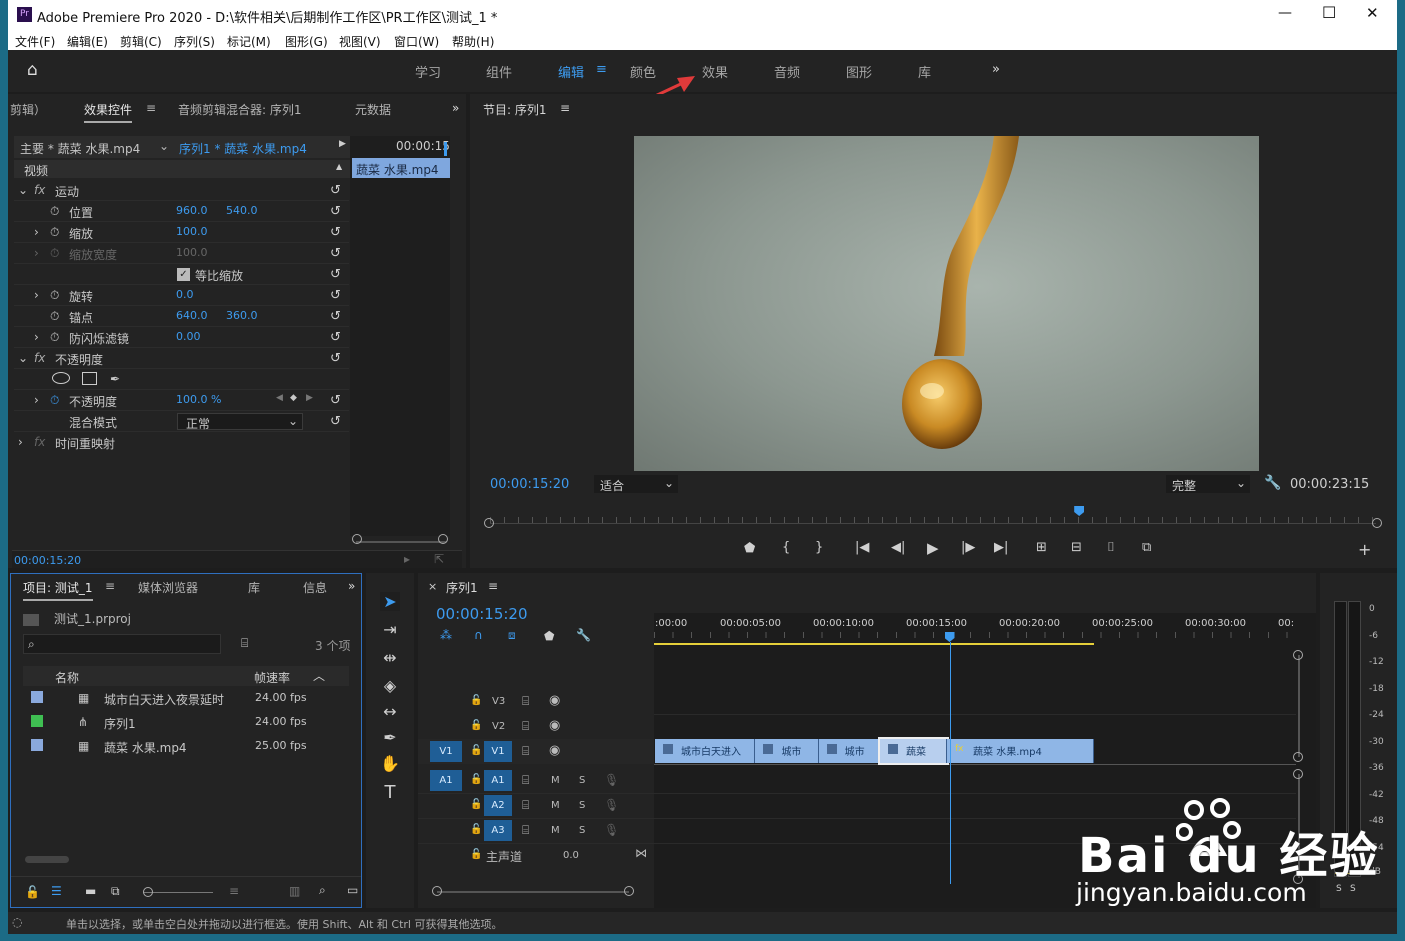 The height and width of the screenshot is (941, 1405). Describe the element at coordinates (240, 109) in the screenshot. I see `tab-audio-mixer: 音频剪辑混合器: 序列1` at that location.